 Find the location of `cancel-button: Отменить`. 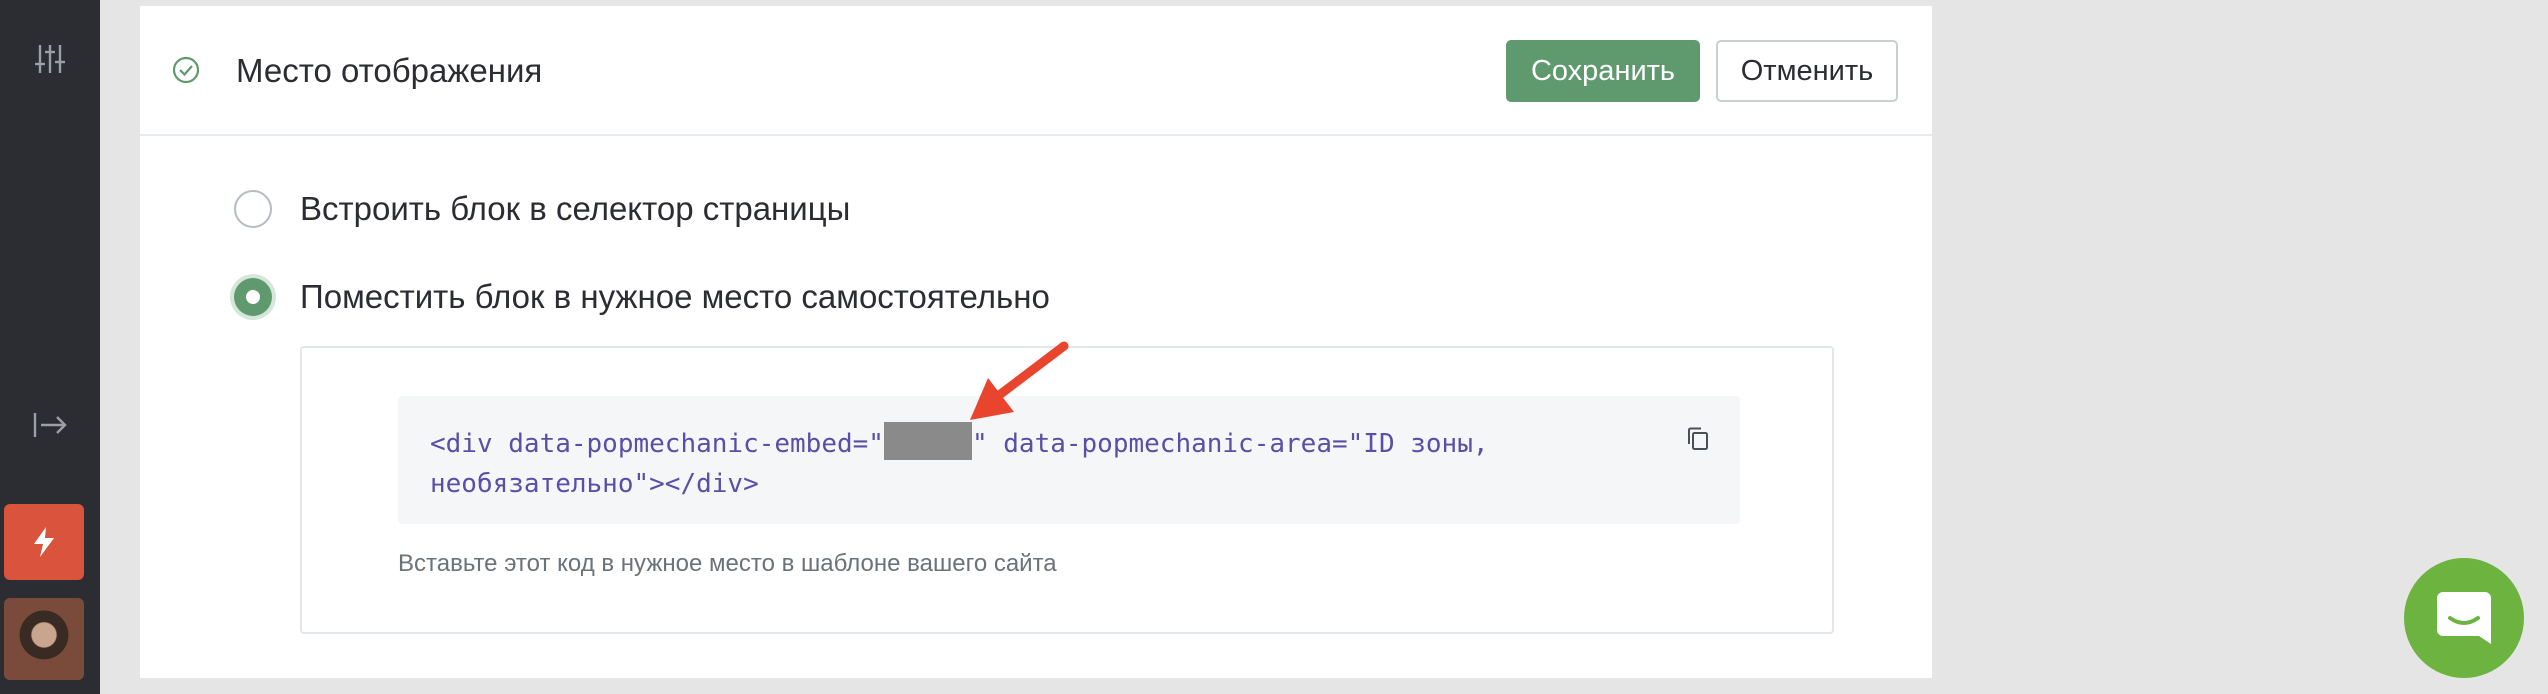

cancel-button: Отменить is located at coordinates (1807, 71).